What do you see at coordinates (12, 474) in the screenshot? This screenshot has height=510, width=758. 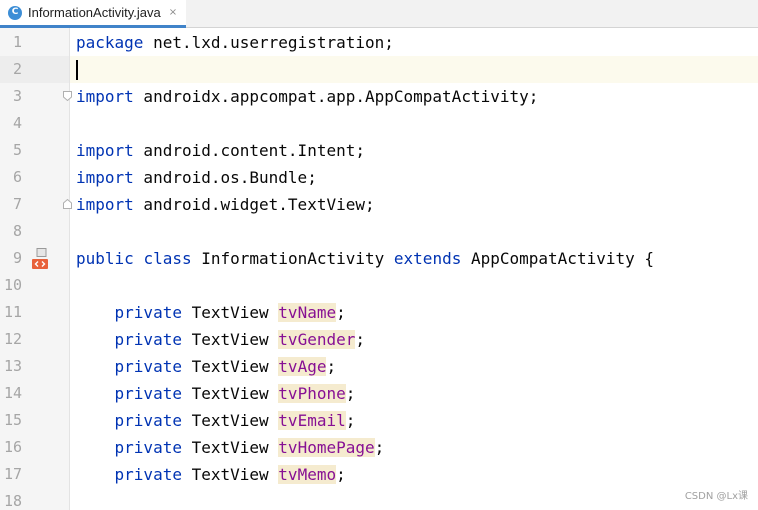 I see `line-number: 17` at bounding box center [12, 474].